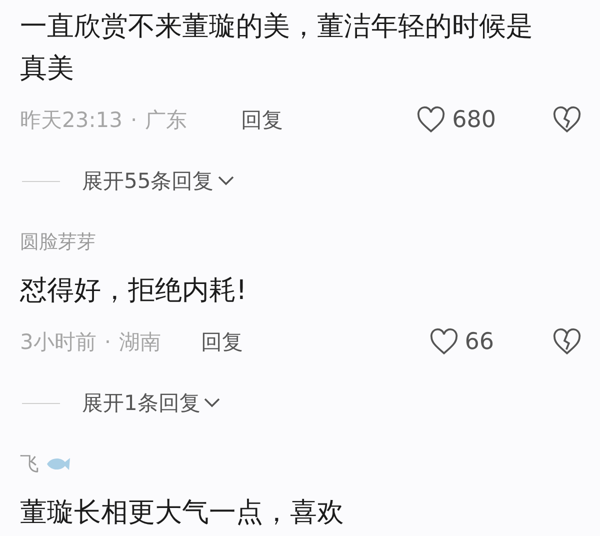 The width and height of the screenshot is (600, 536). Describe the element at coordinates (140, 342) in the screenshot. I see `comment-location: 湖南` at that location.